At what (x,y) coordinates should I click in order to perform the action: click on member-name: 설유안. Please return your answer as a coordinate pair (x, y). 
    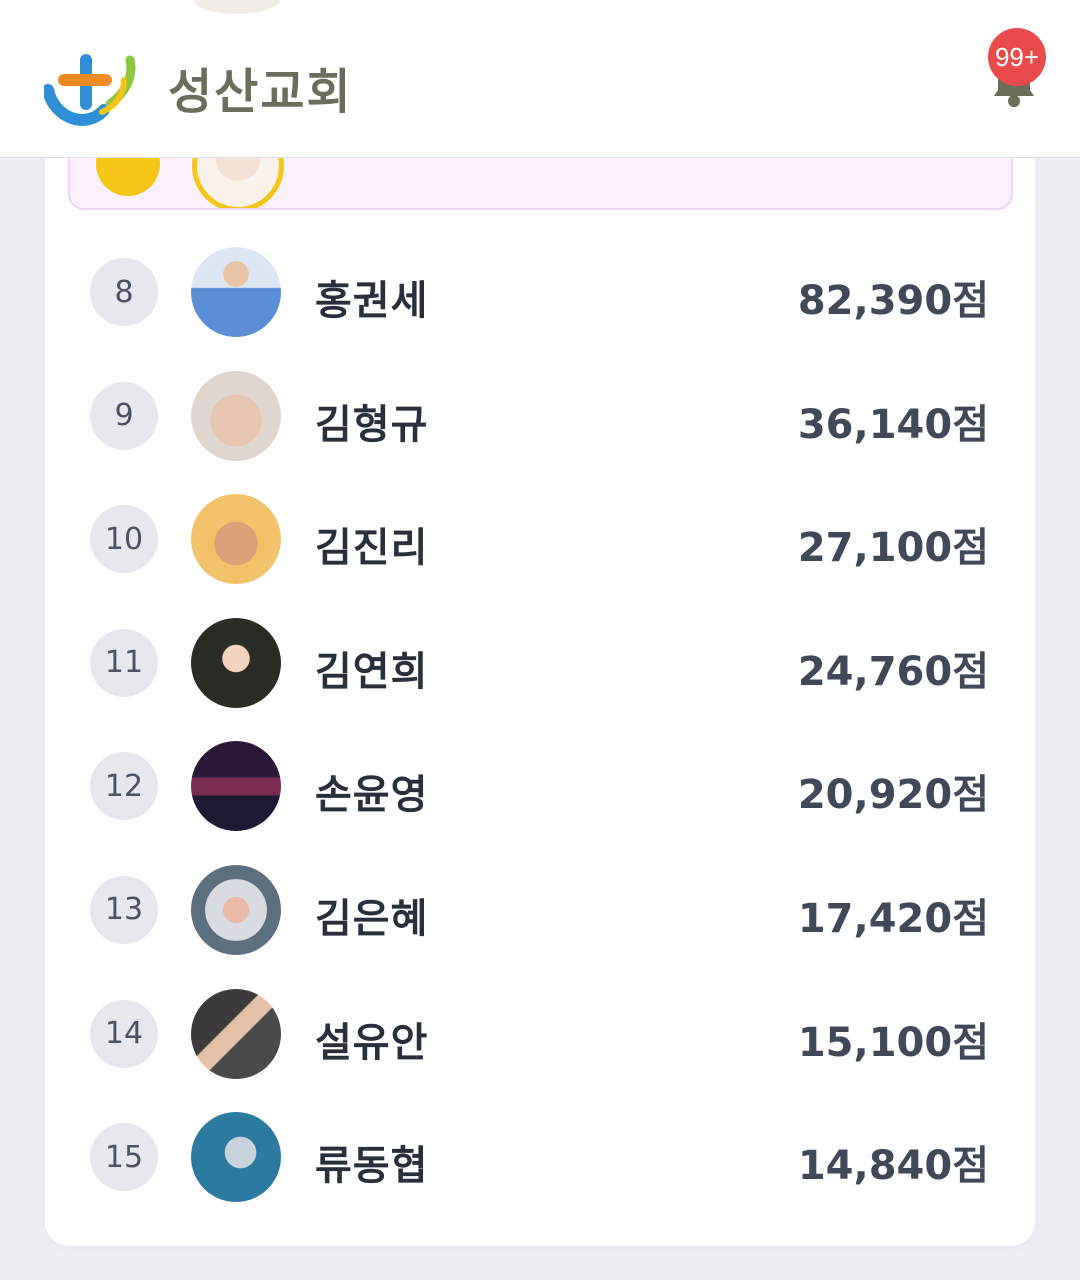
    Looking at the image, I should click on (372, 1042).